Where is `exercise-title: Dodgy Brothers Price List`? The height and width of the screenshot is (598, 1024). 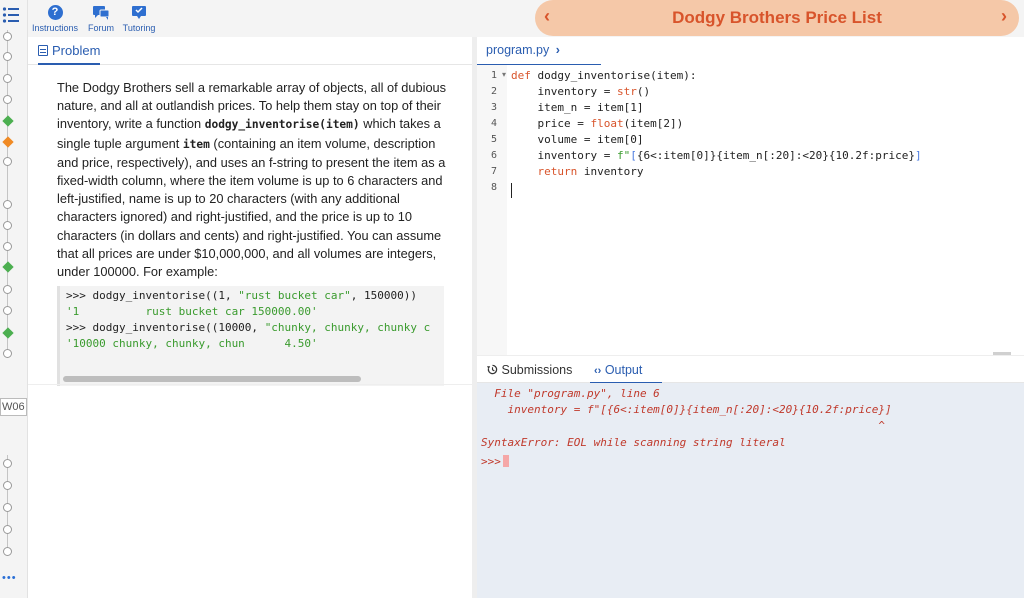
exercise-title: Dodgy Brothers Price List is located at coordinates (777, 17).